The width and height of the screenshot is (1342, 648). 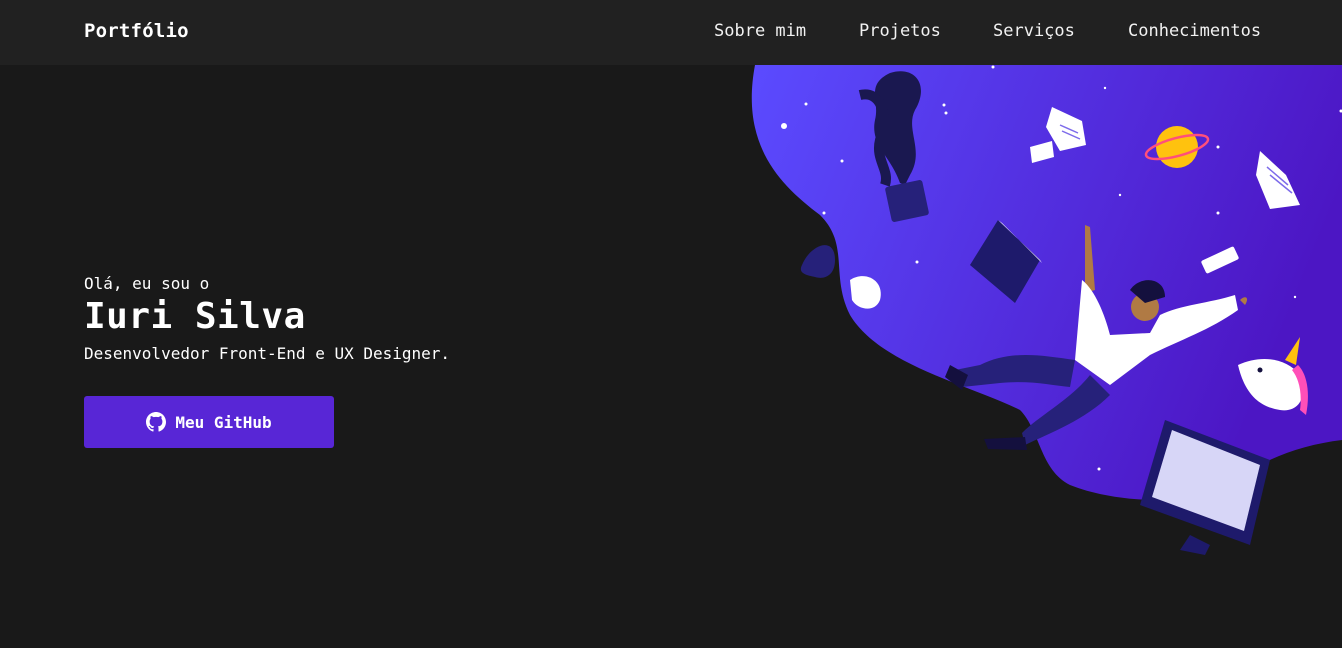 What do you see at coordinates (760, 31) in the screenshot?
I see `nav-link-sobre-mim: Sobre mim` at bounding box center [760, 31].